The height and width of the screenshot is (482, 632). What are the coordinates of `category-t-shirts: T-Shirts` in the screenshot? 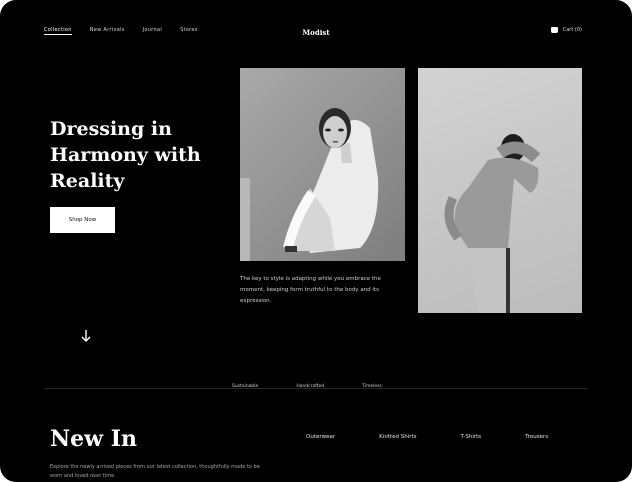 It's located at (471, 437).